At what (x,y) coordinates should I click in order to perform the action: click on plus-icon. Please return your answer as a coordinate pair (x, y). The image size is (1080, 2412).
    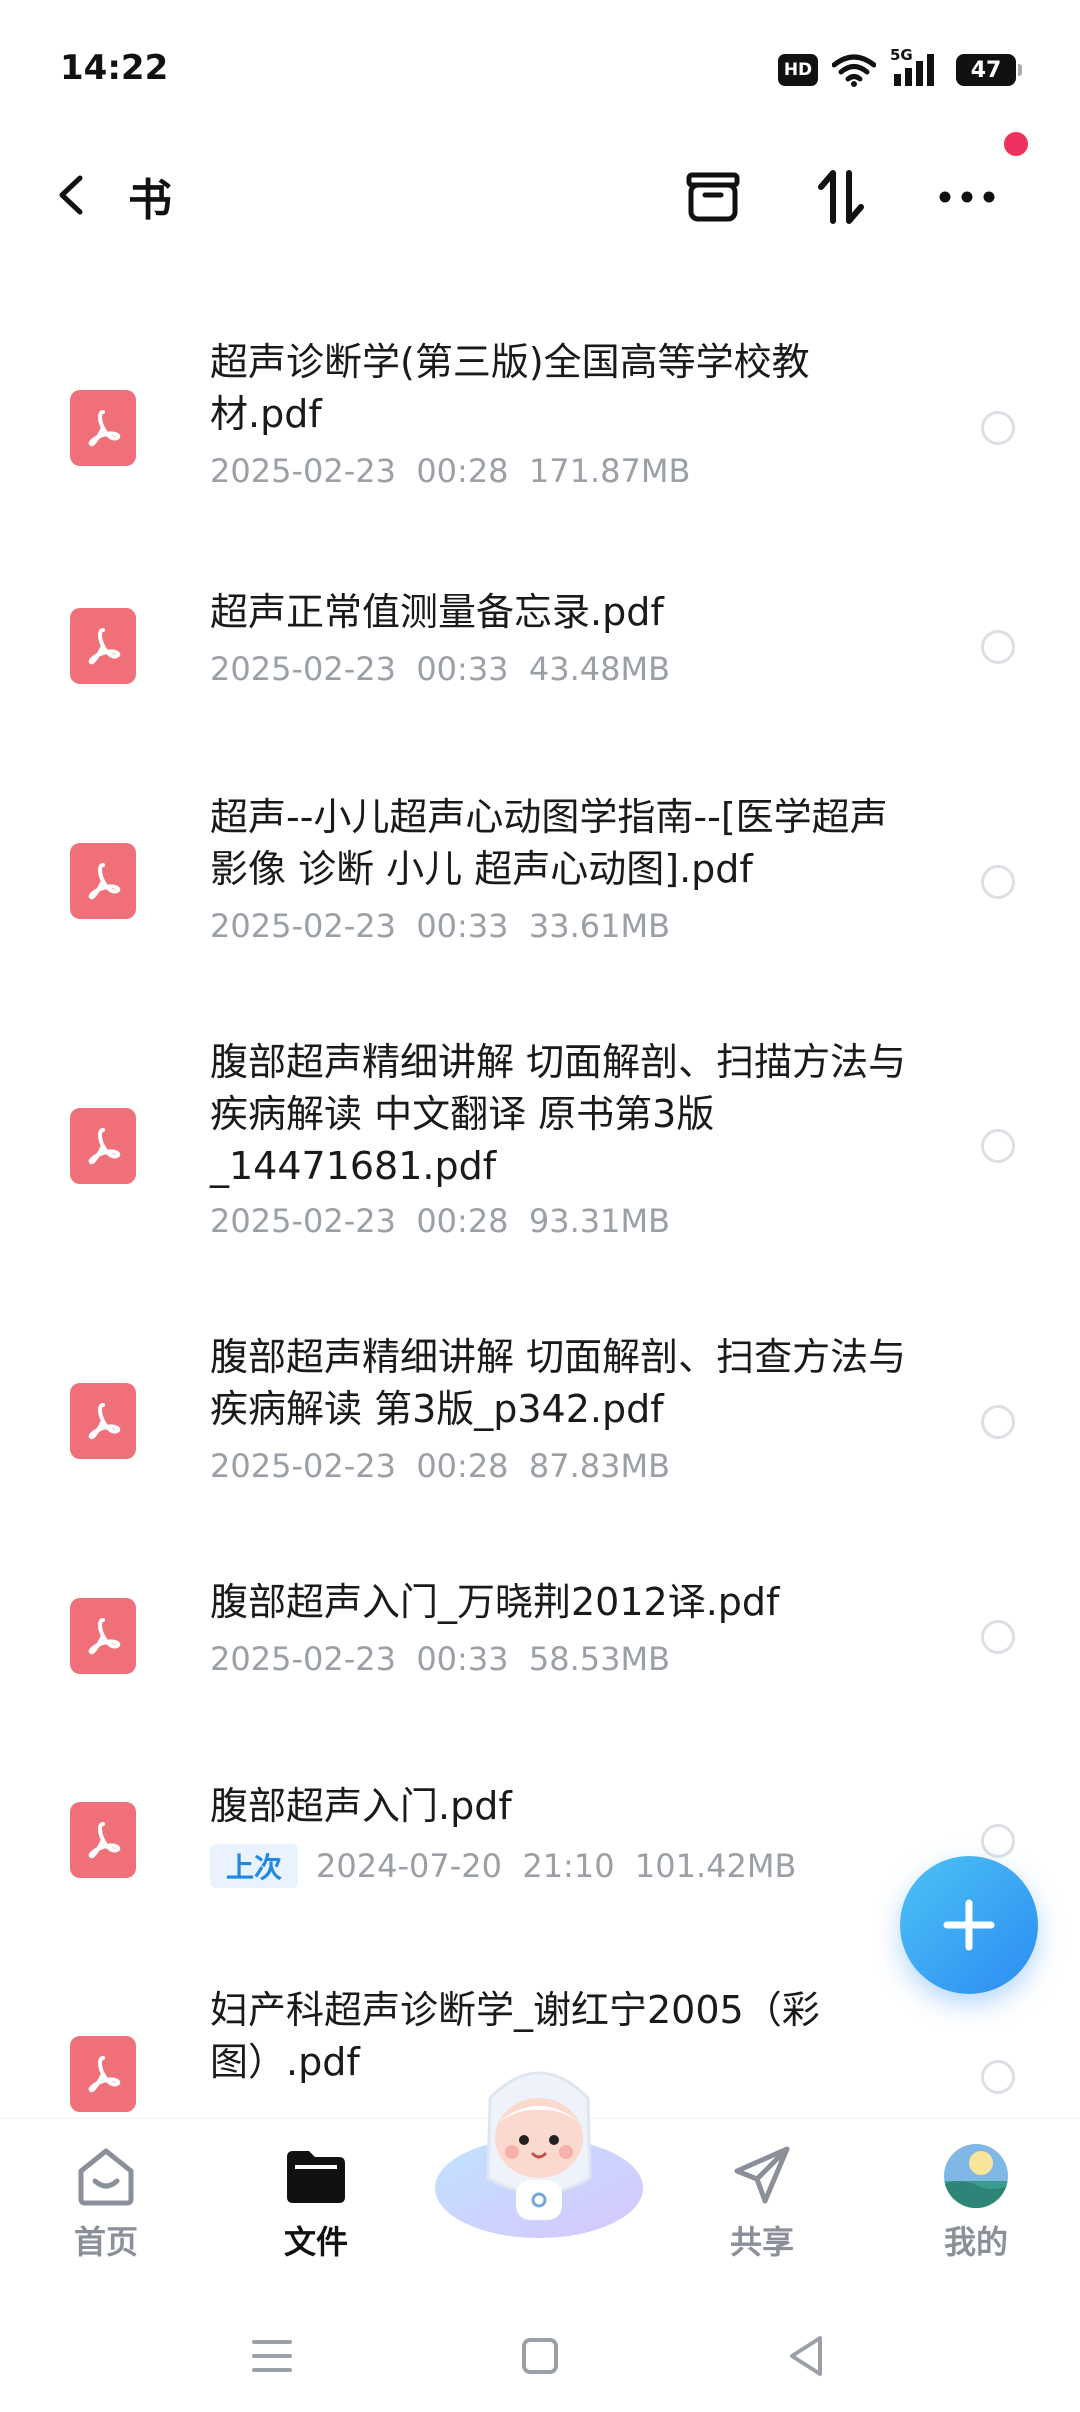
    Looking at the image, I should click on (969, 1925).